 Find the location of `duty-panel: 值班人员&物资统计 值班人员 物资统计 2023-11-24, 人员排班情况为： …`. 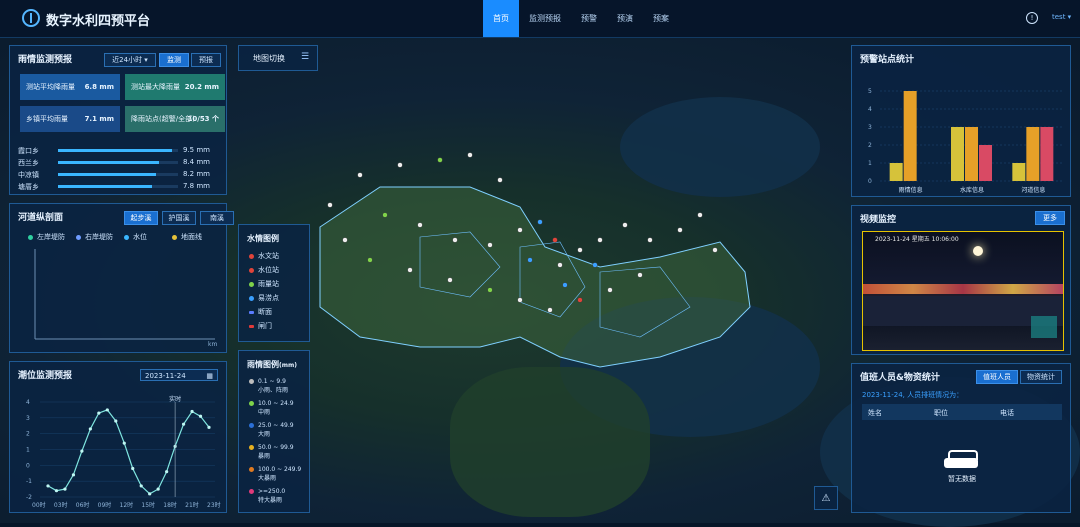

duty-panel: 值班人员&物资统计 值班人员 物资统计 2023-11-24, 人员排班情况为： … is located at coordinates (961, 438).